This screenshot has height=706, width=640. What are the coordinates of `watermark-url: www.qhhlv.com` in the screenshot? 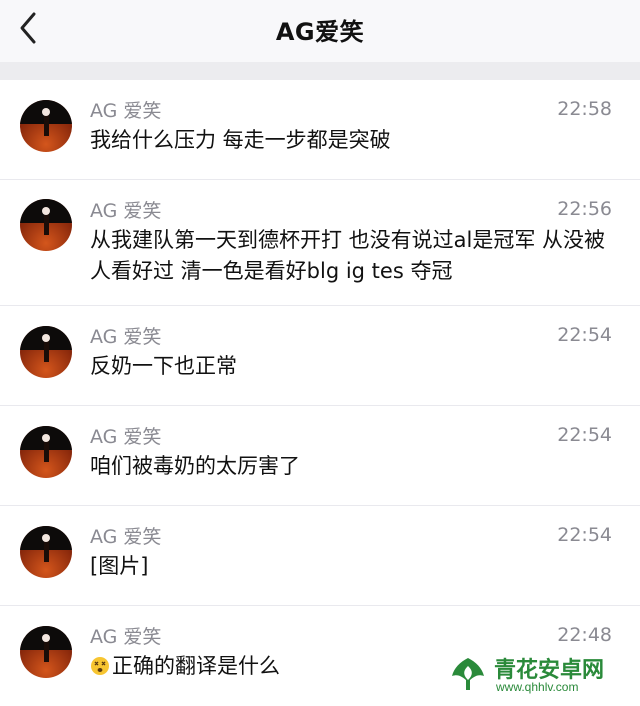 It's located at (537, 687).